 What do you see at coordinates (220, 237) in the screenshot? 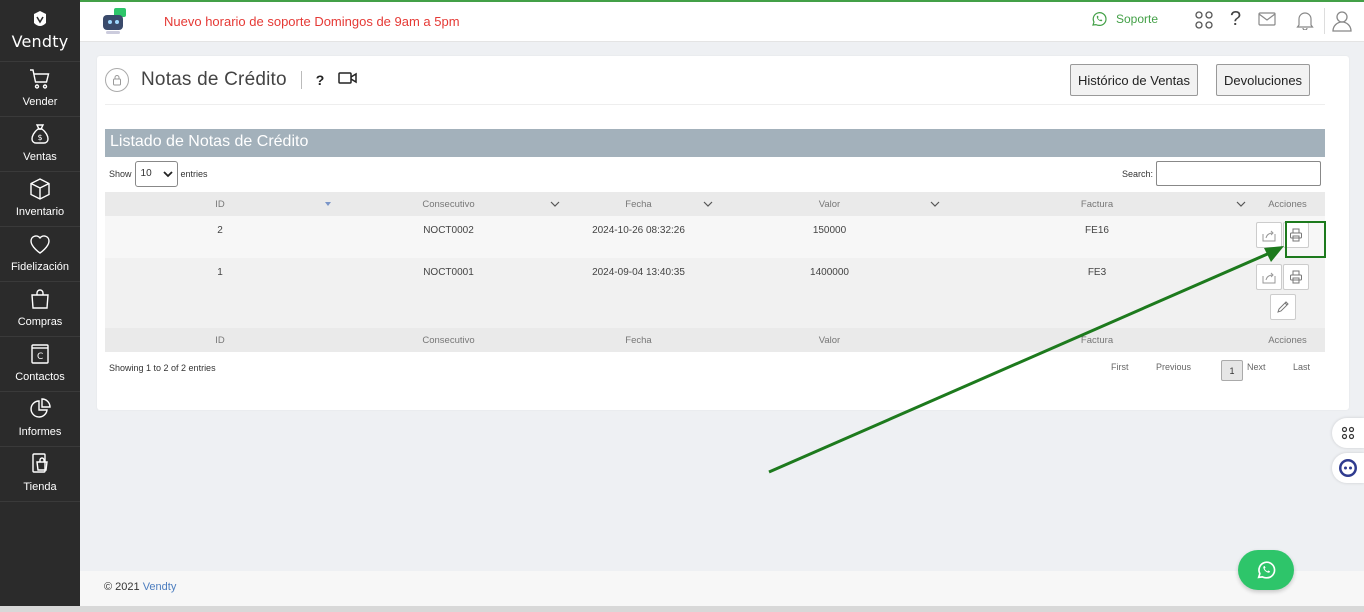
I see `cell-id: 2` at bounding box center [220, 237].